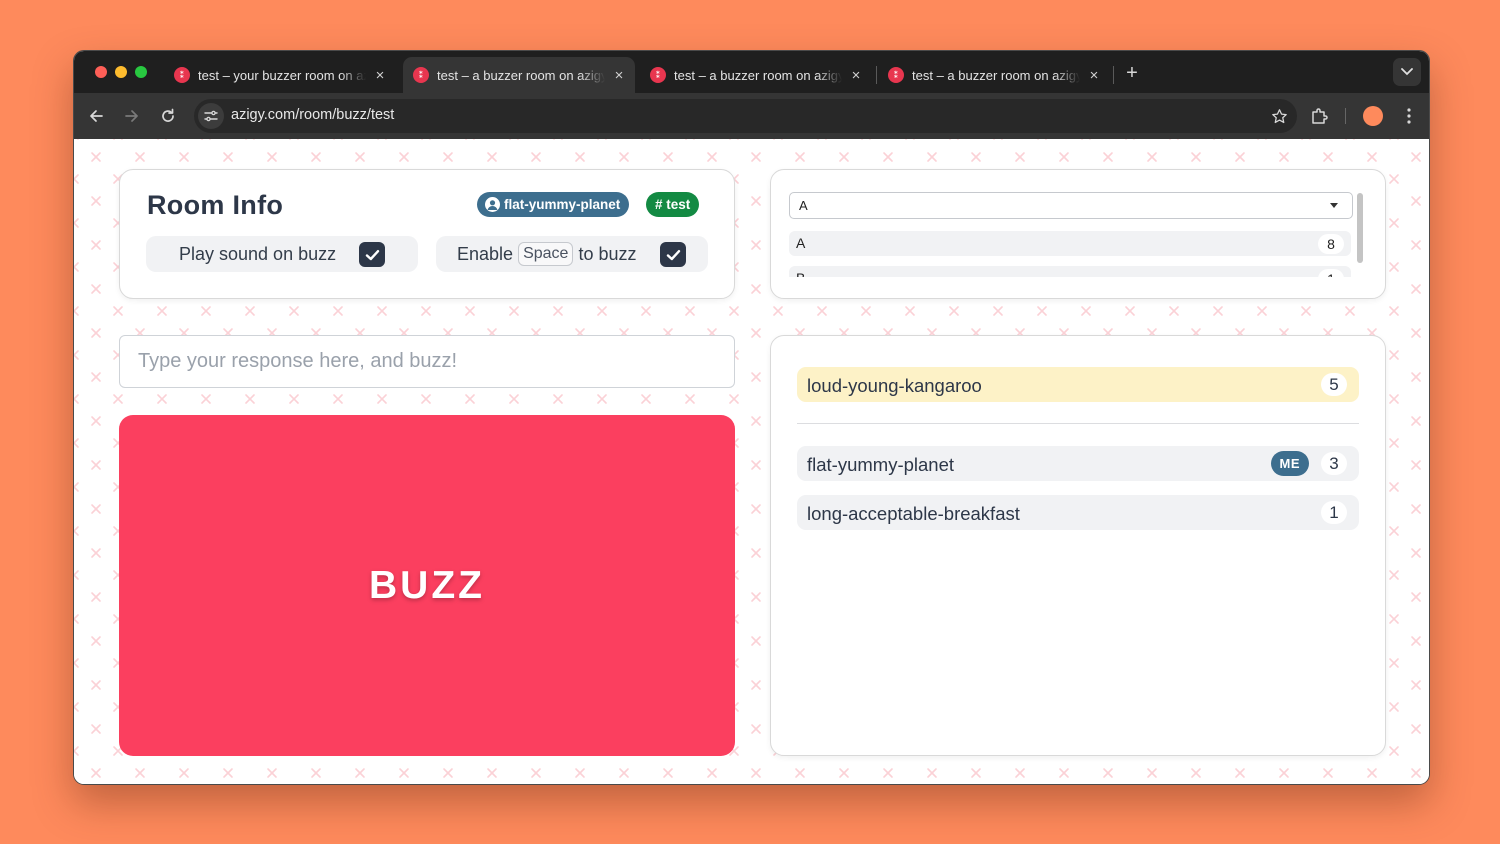  I want to click on tab-1: ⁑ test – your buzzer room on azigy ×, so click(276, 75).